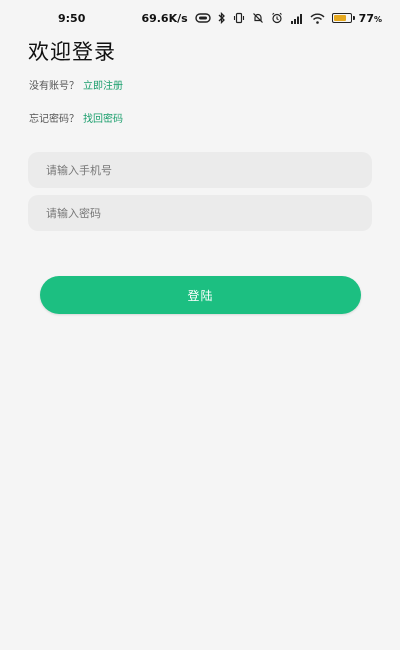  I want to click on battery-icon, so click(343, 18).